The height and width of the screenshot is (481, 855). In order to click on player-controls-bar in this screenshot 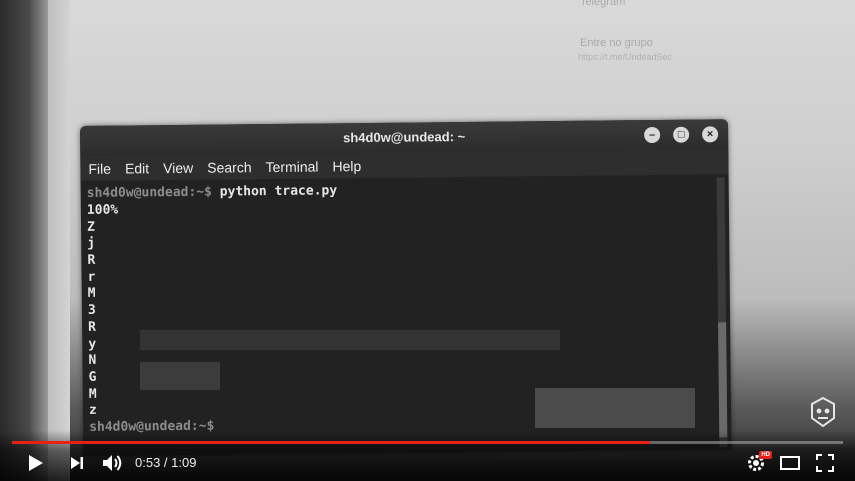, I will do `click(427, 455)`.